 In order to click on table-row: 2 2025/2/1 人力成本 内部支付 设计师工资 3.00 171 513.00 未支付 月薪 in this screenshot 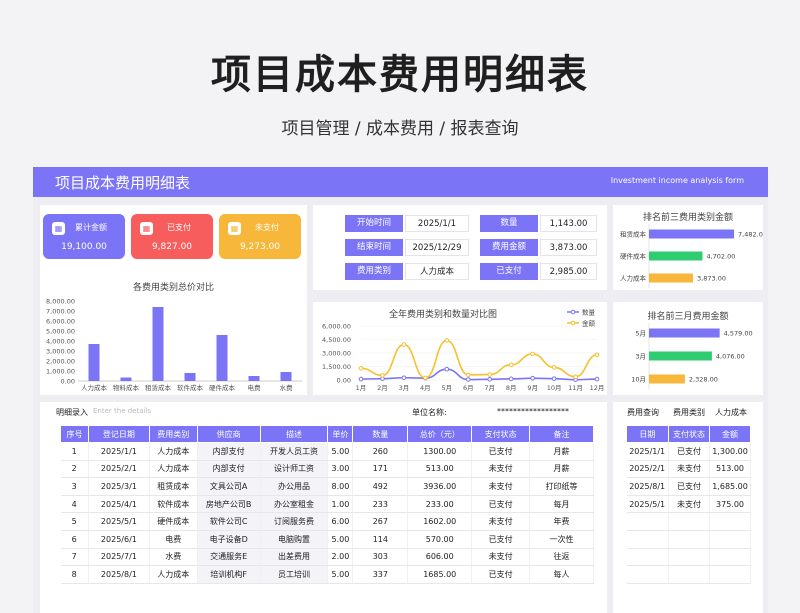, I will do `click(327, 469)`.